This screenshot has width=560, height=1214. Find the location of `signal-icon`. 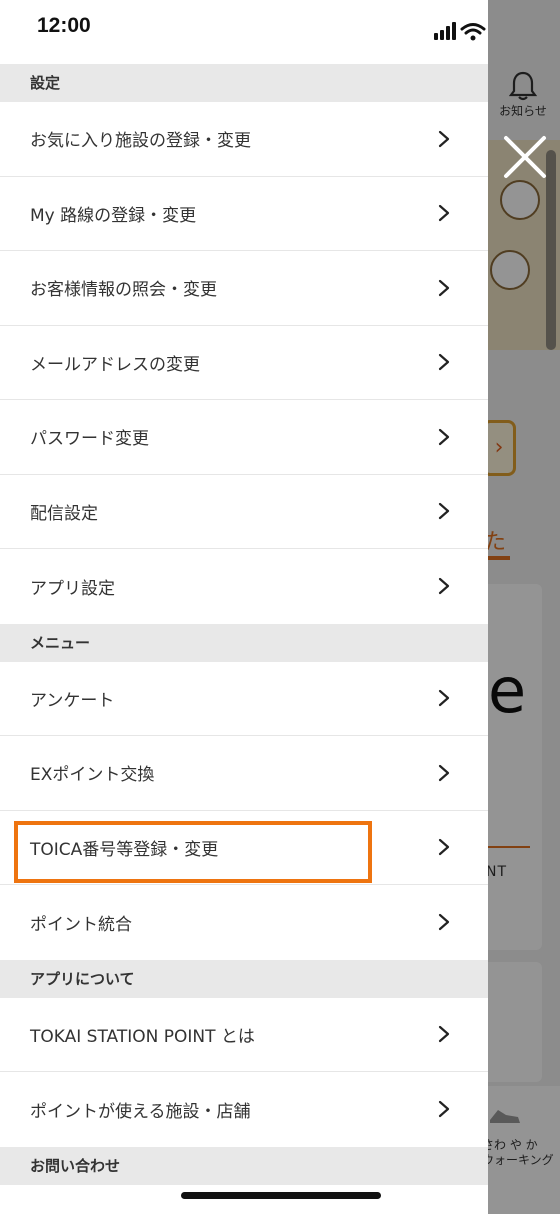

signal-icon is located at coordinates (445, 31).